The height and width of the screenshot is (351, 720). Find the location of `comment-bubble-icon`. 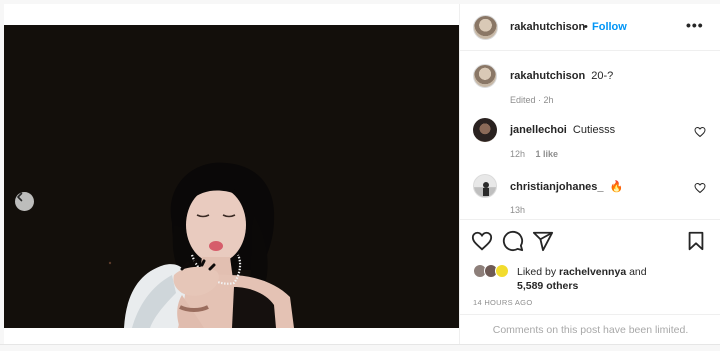

comment-bubble-icon is located at coordinates (513, 241).